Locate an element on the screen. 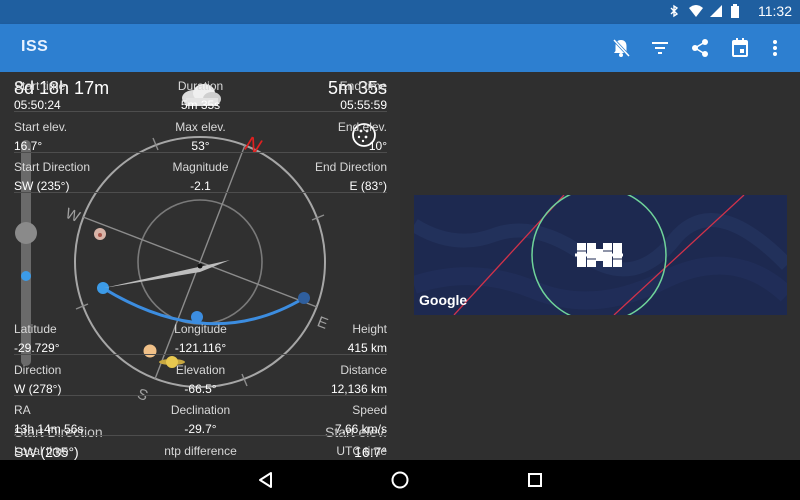  status-icons is located at coordinates (705, 11).